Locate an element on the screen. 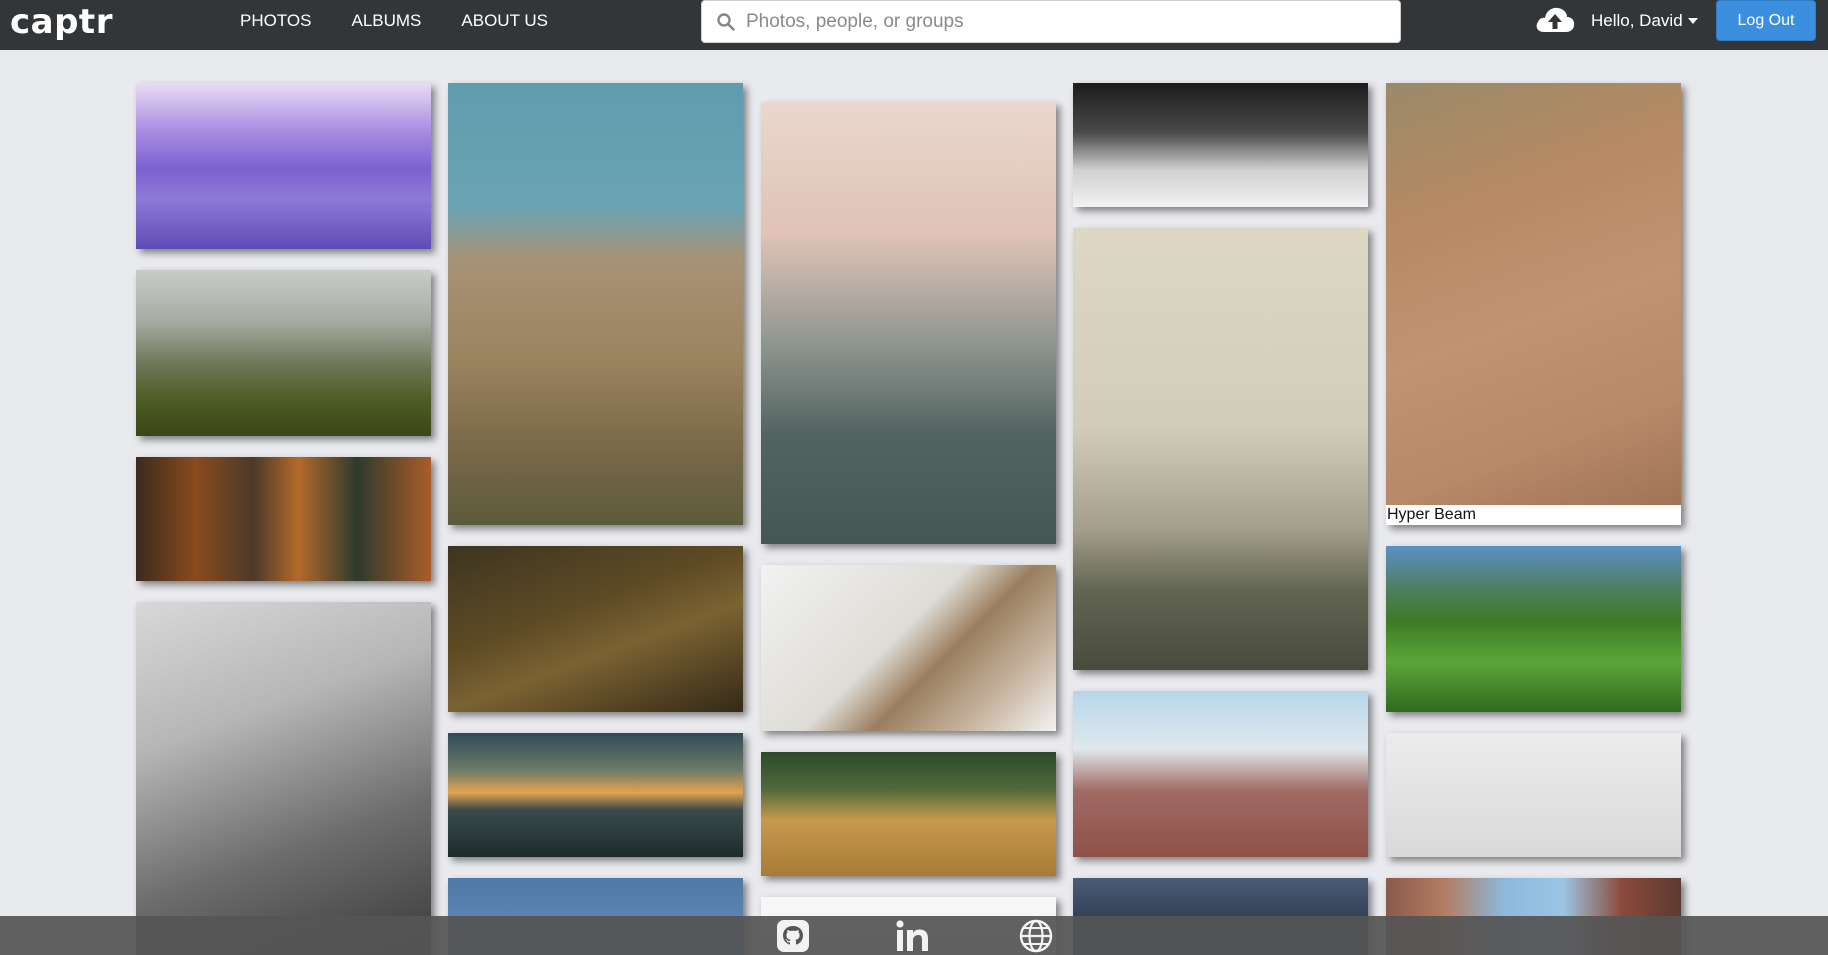 This screenshot has width=1828, height=955. foggy-meadow-tree-photo is located at coordinates (283, 353).